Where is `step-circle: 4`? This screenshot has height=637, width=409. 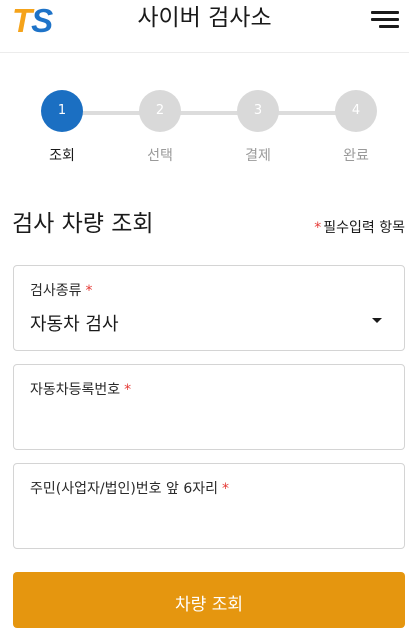 step-circle: 4 is located at coordinates (356, 111).